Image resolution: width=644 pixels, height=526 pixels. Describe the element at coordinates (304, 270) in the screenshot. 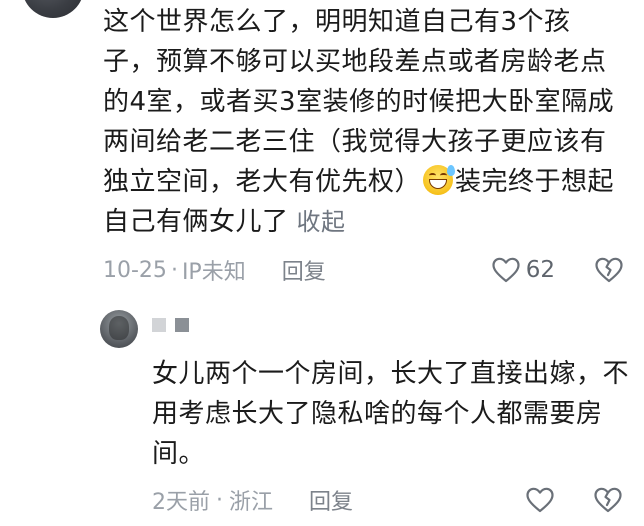

I see `reply-button: 回复` at that location.